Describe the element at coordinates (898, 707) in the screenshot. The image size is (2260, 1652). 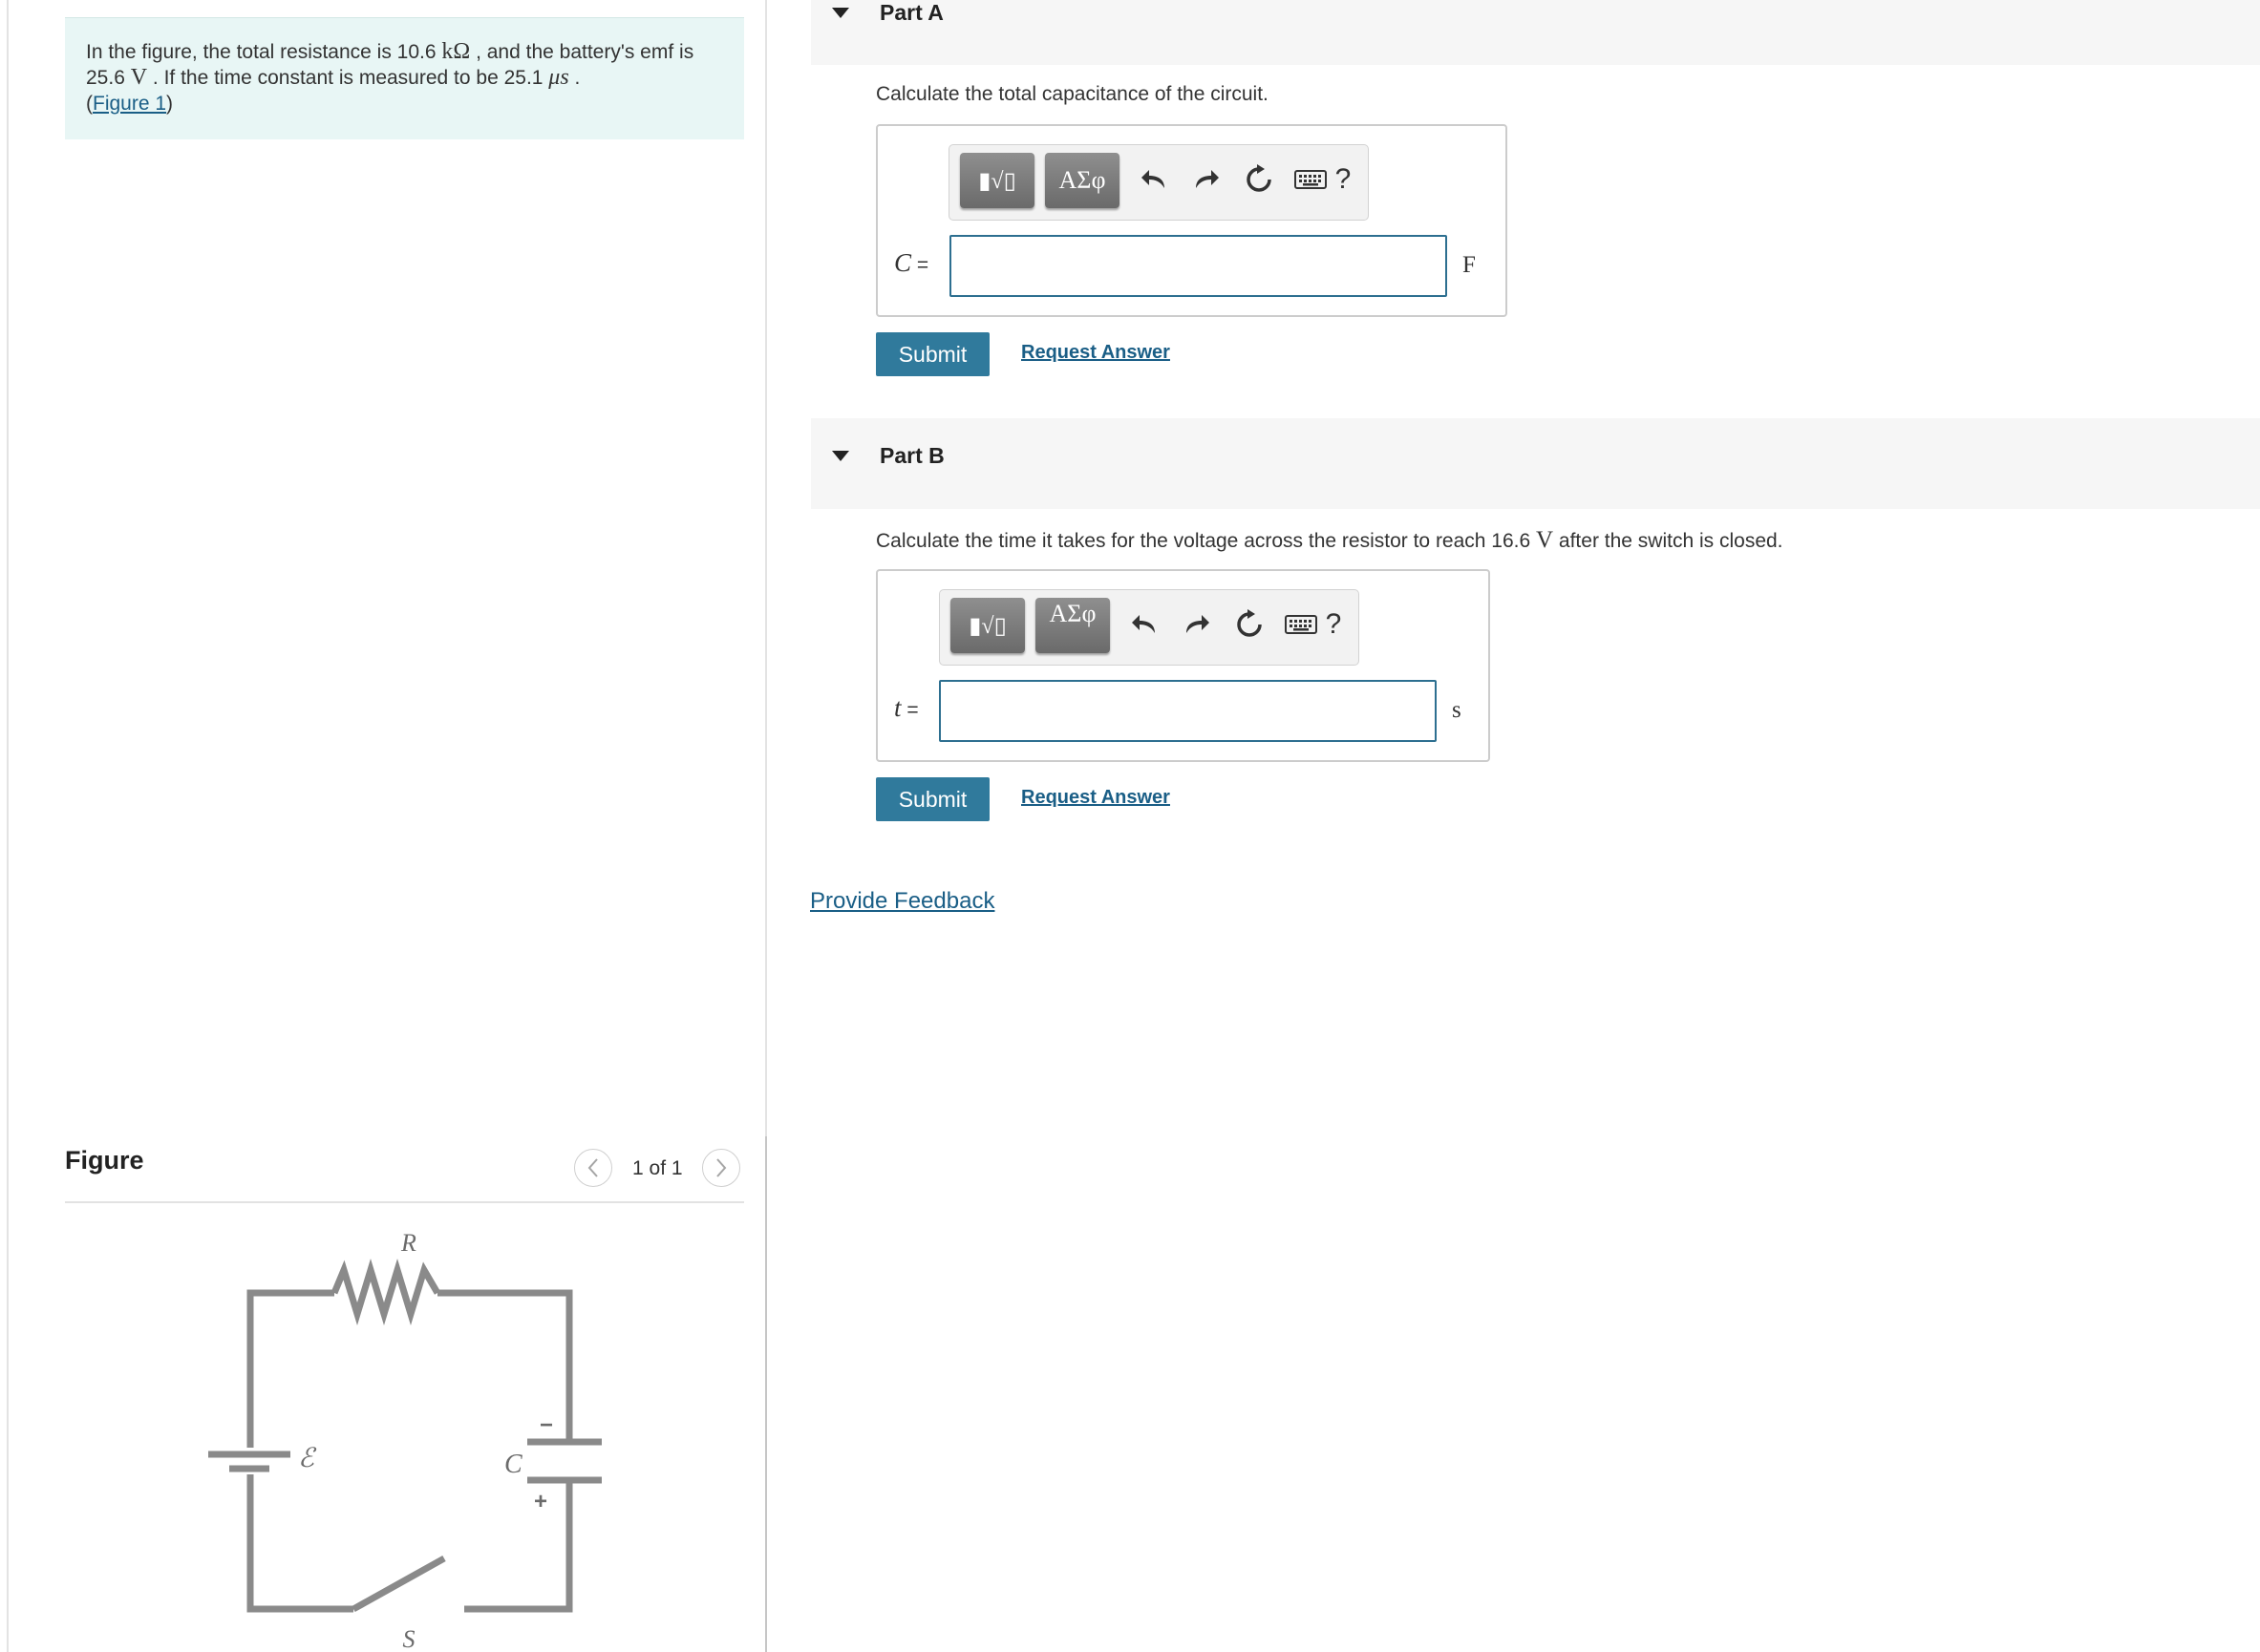
I see `variable-t: t` at that location.